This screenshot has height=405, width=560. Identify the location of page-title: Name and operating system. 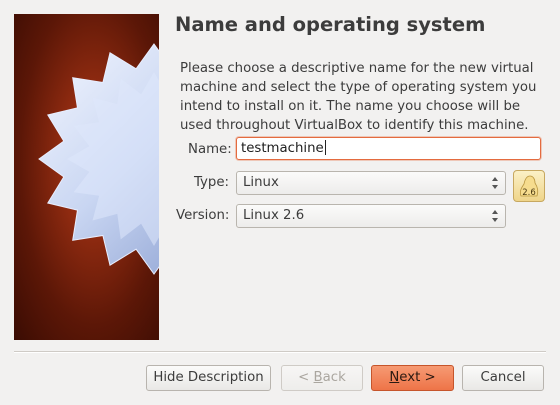
(330, 24).